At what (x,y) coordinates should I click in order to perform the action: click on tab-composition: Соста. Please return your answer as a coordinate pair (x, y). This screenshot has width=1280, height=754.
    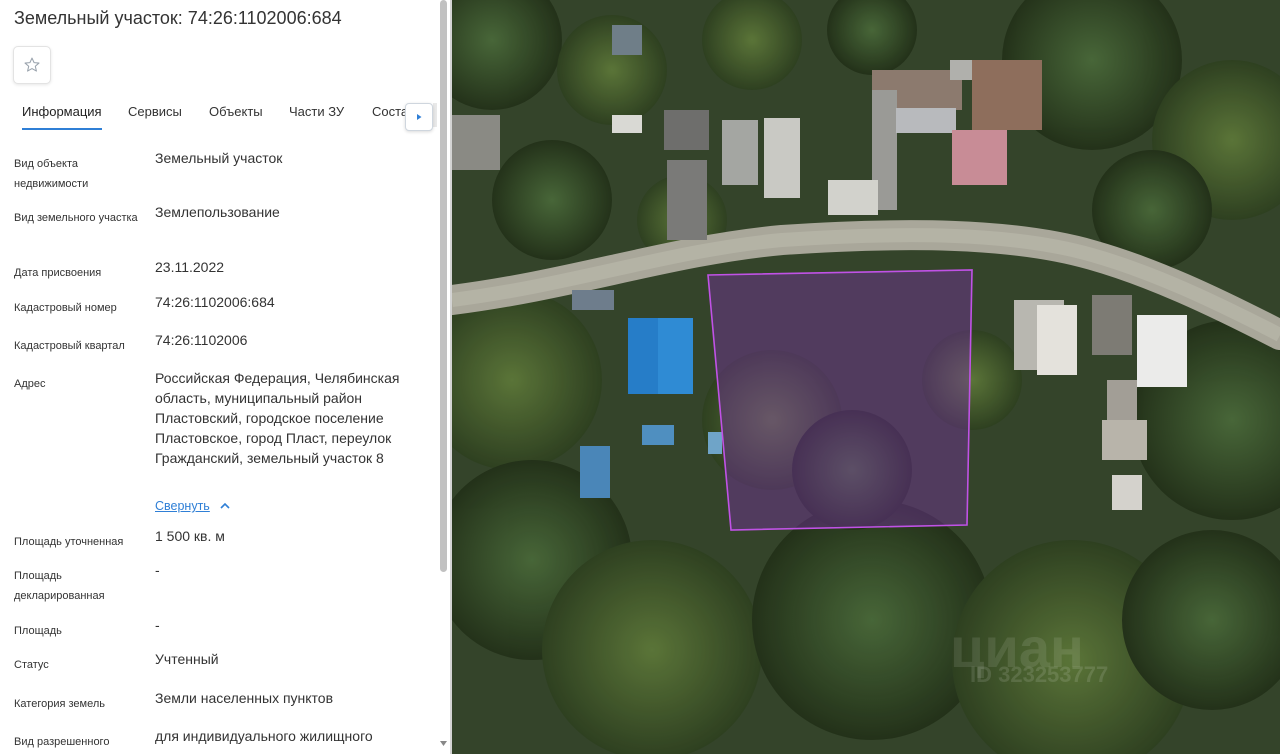
    Looking at the image, I should click on (390, 111).